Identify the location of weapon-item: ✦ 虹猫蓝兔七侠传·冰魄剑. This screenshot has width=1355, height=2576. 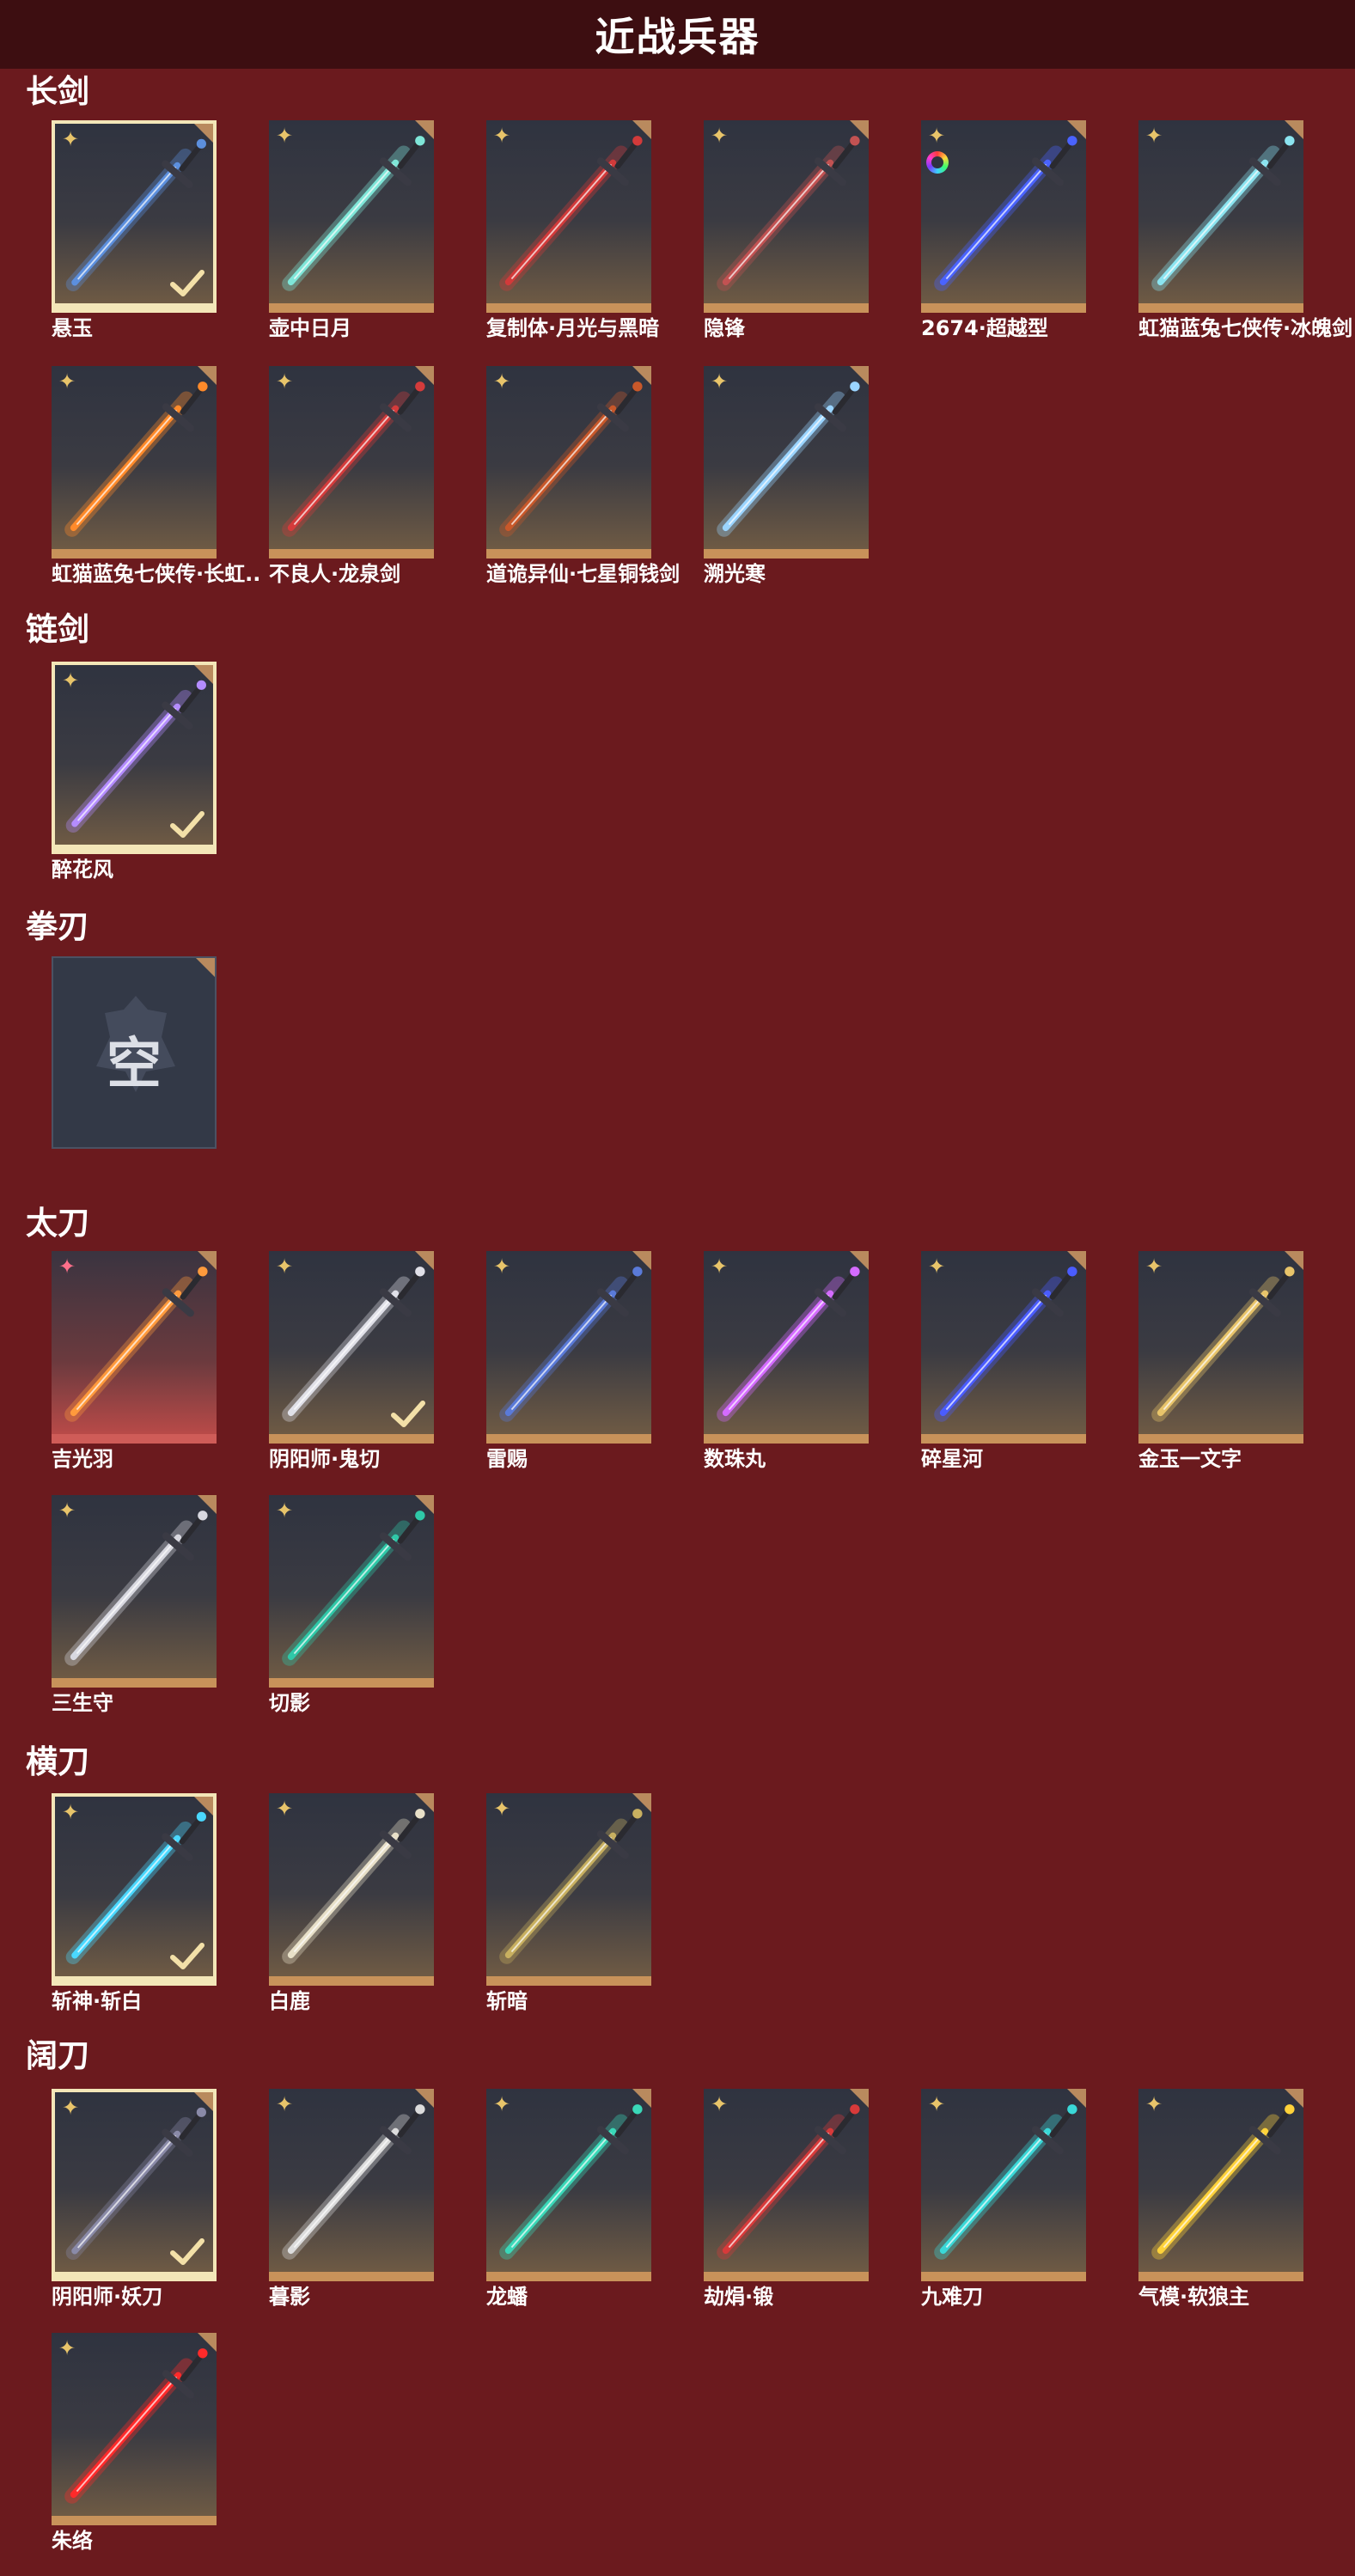
(1245, 229).